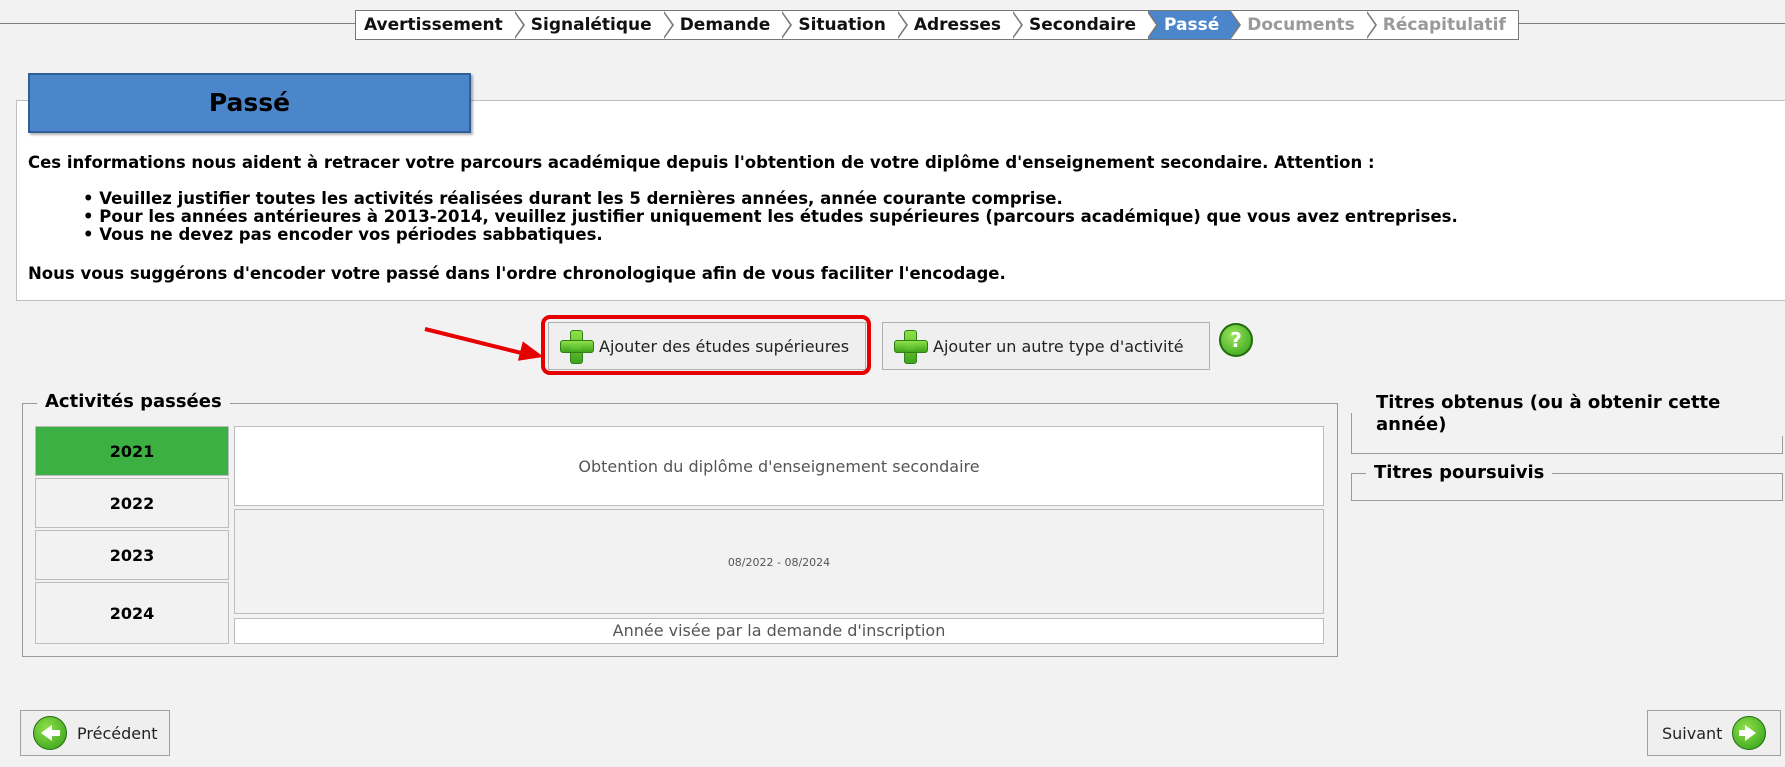 This screenshot has height=767, width=1785. What do you see at coordinates (132, 451) in the screenshot?
I see `year-2021: 2021` at bounding box center [132, 451].